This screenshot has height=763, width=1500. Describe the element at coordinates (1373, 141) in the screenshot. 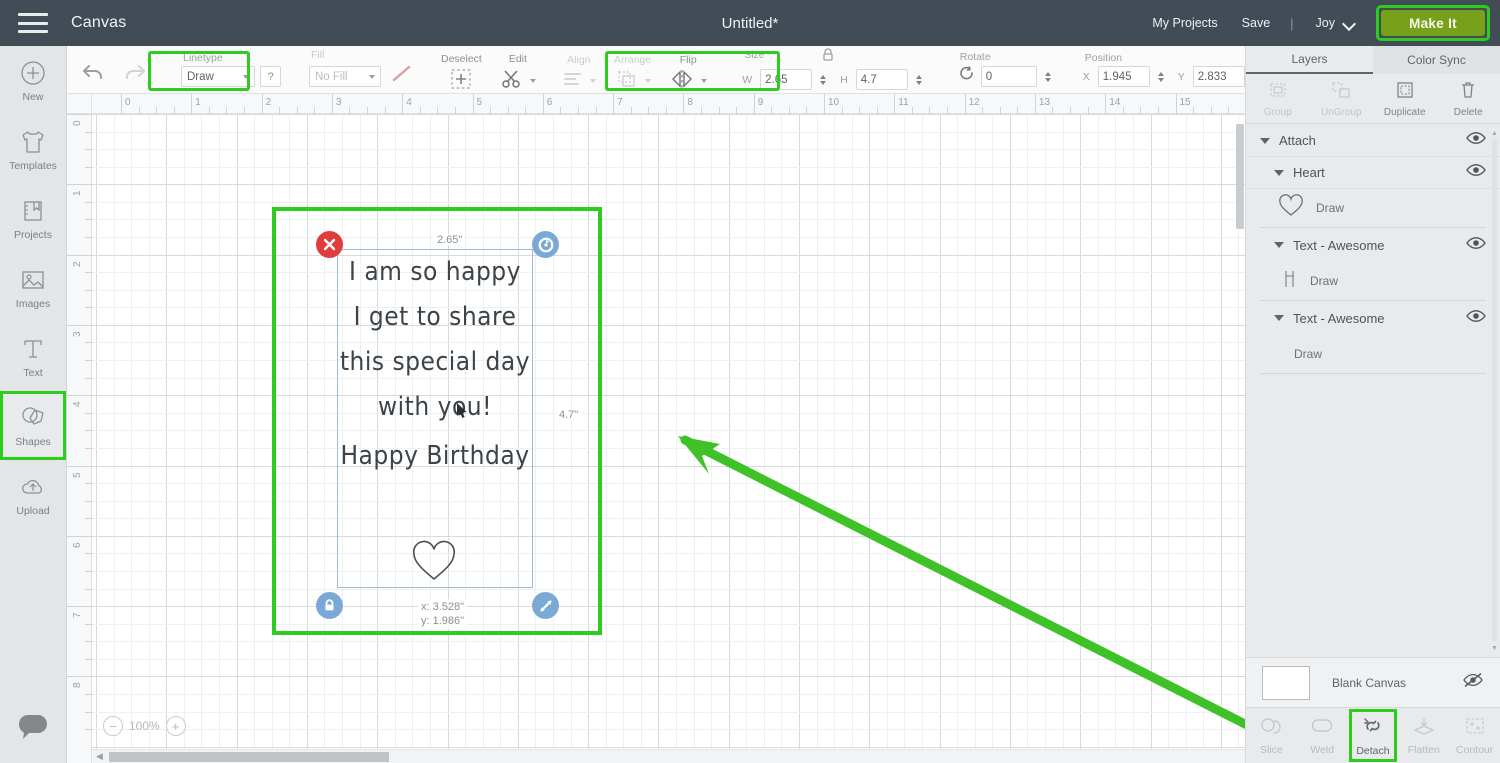

I see `layer-row-attach: Attach` at that location.